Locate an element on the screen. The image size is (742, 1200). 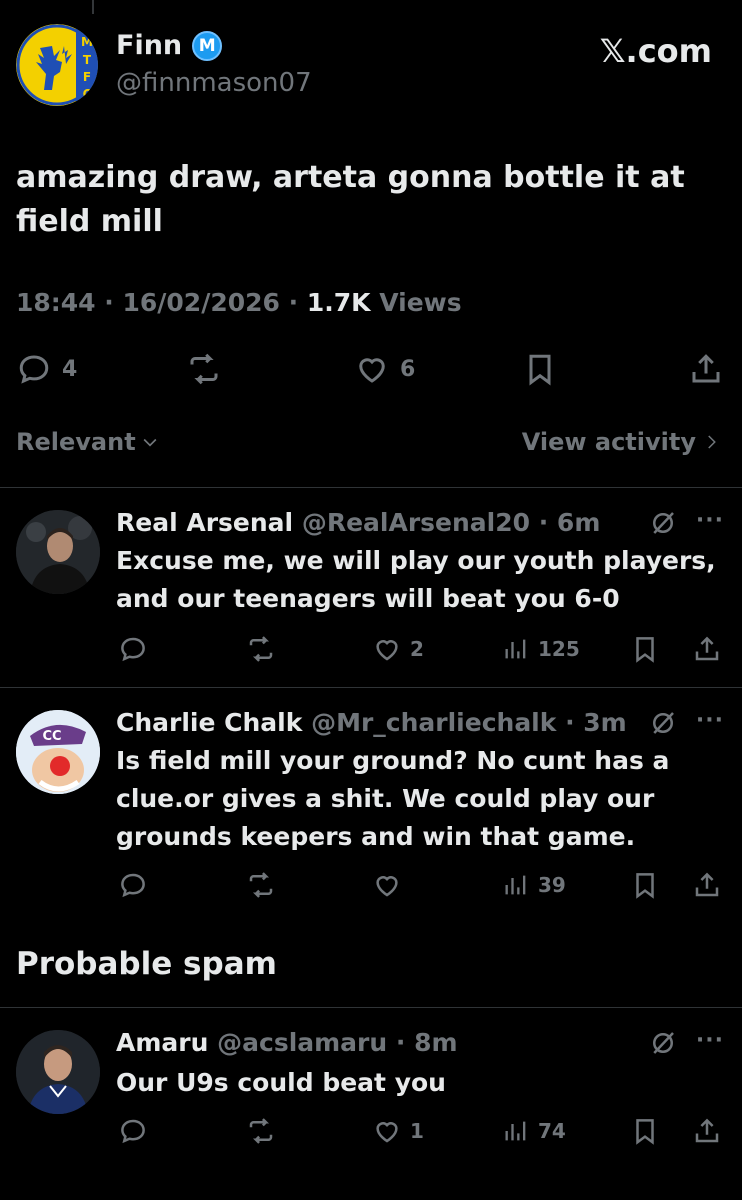
views-count: 1.7K is located at coordinates (338, 302).